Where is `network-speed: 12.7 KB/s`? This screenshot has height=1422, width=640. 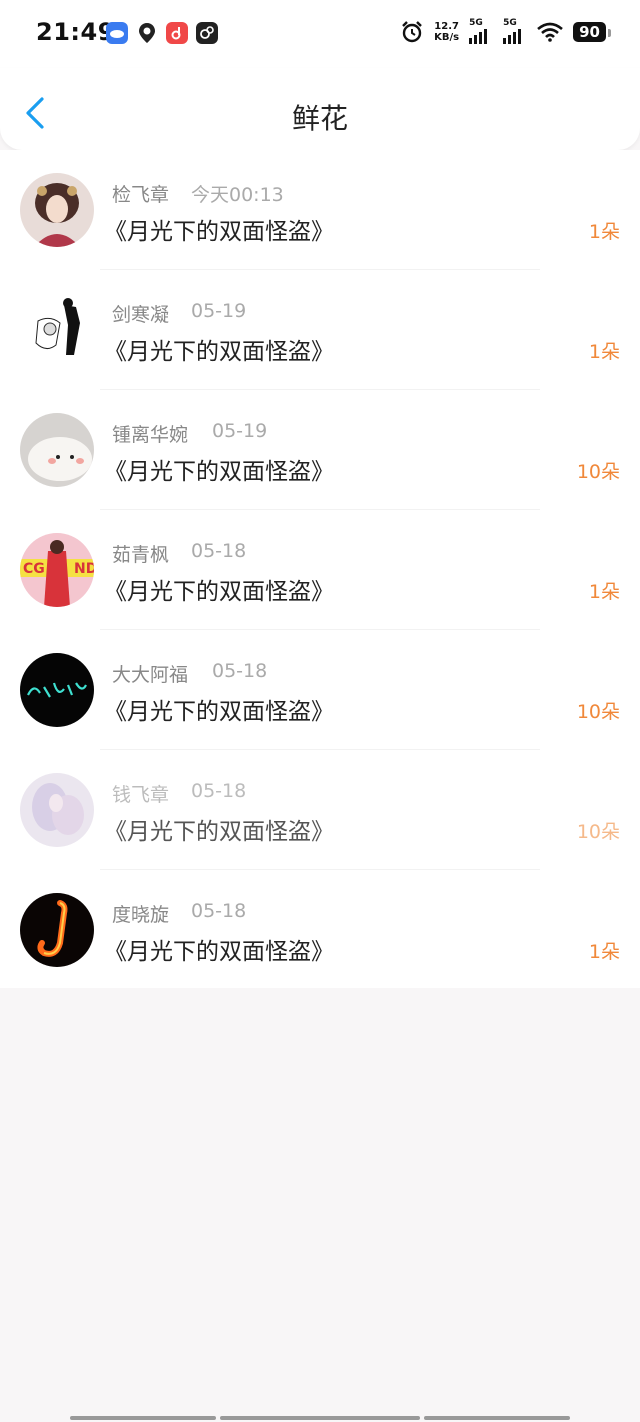 network-speed: 12.7 KB/s is located at coordinates (447, 32).